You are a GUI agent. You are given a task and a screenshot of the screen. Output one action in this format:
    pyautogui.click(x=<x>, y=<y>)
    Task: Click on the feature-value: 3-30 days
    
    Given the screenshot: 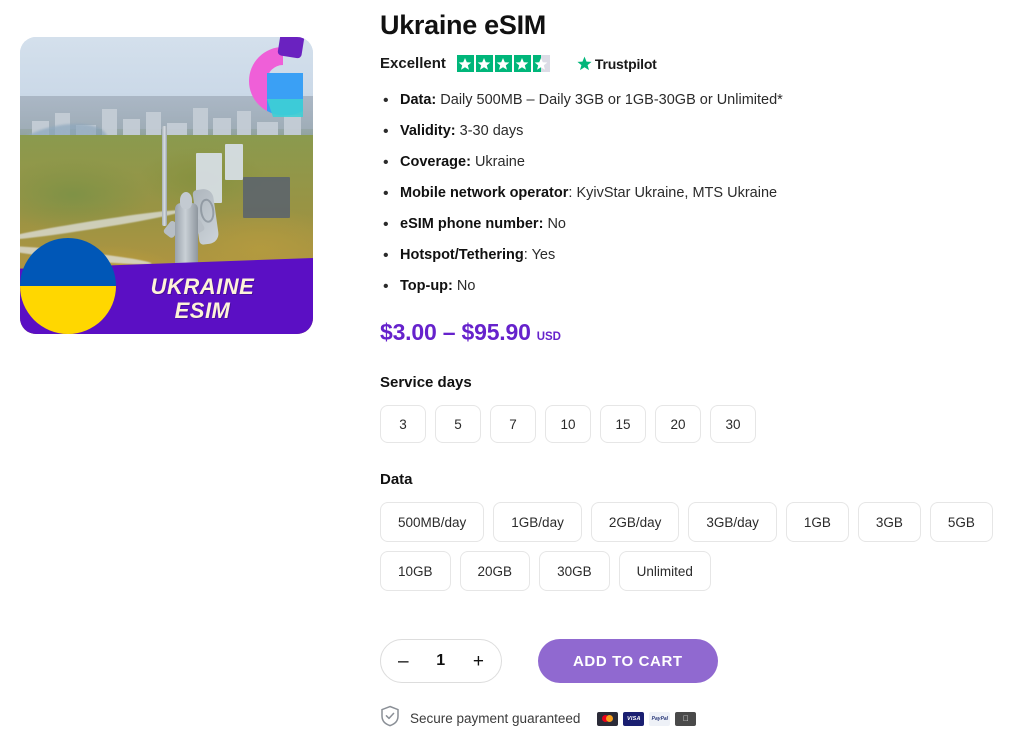 What is the action you would take?
    pyautogui.click(x=491, y=131)
    